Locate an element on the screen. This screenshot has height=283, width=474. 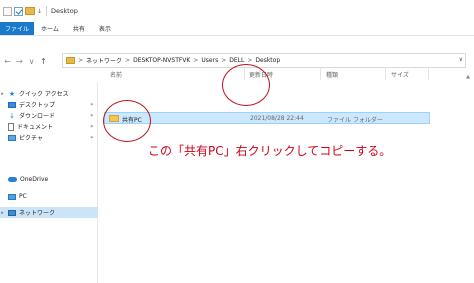
address-folder-icon is located at coordinates (70, 60).